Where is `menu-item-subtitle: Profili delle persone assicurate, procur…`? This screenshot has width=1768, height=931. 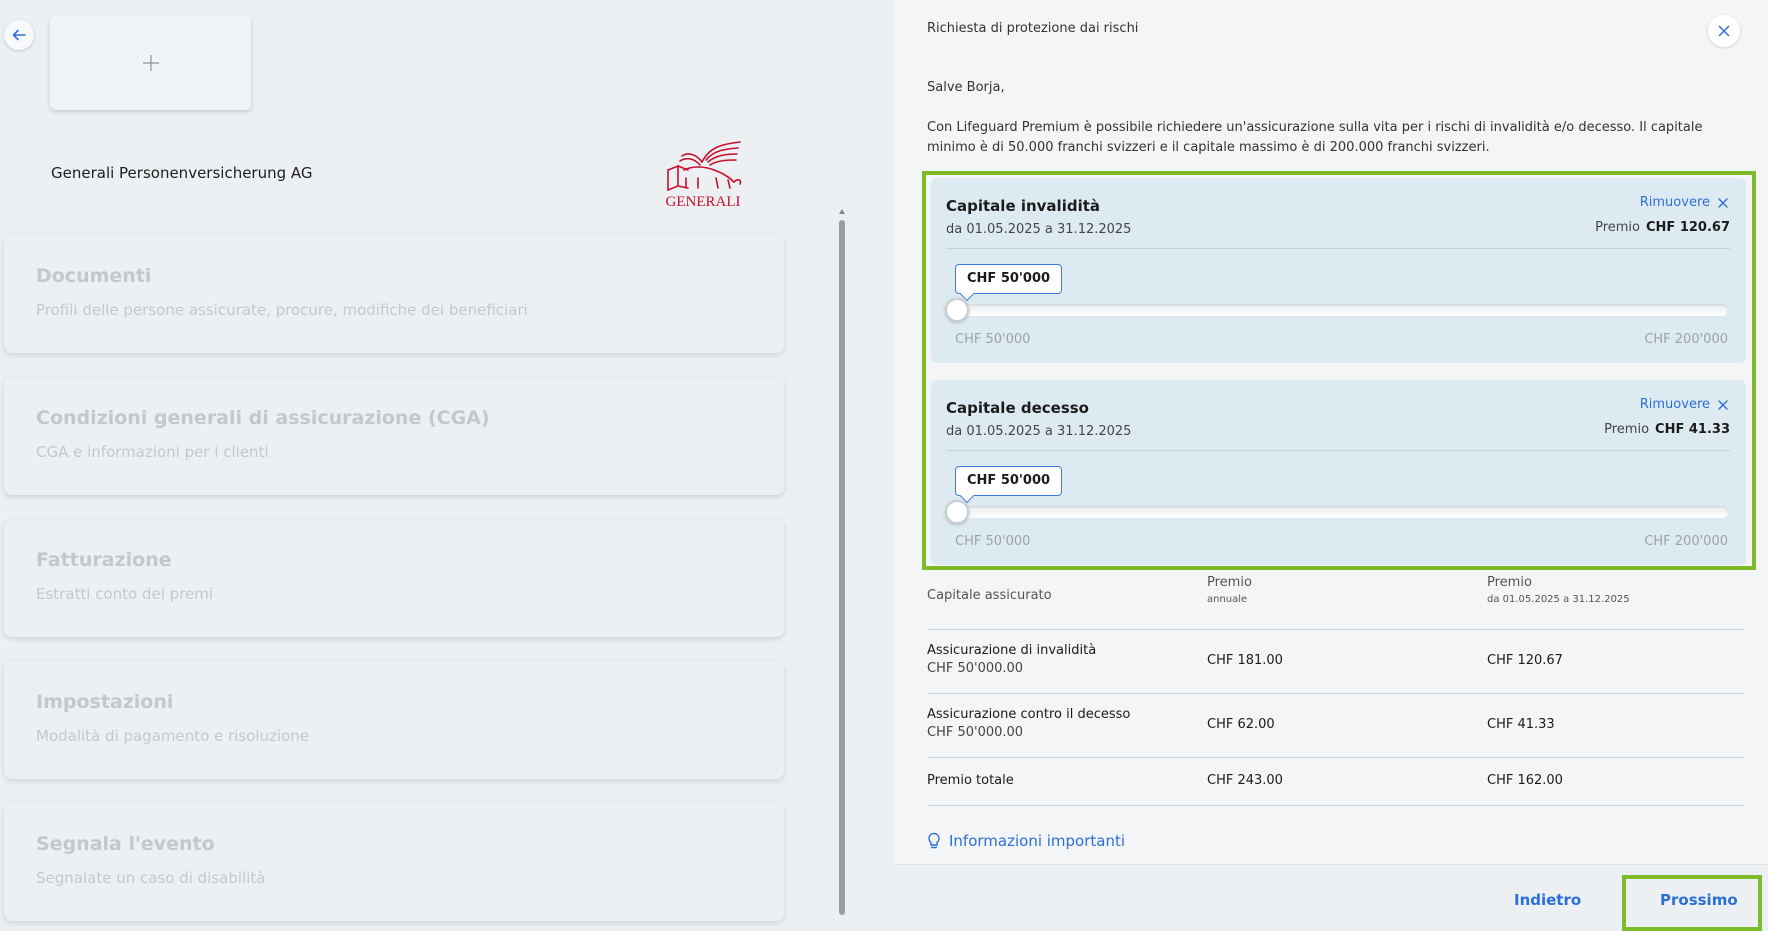 menu-item-subtitle: Profili delle persone assicurate, procur… is located at coordinates (282, 310).